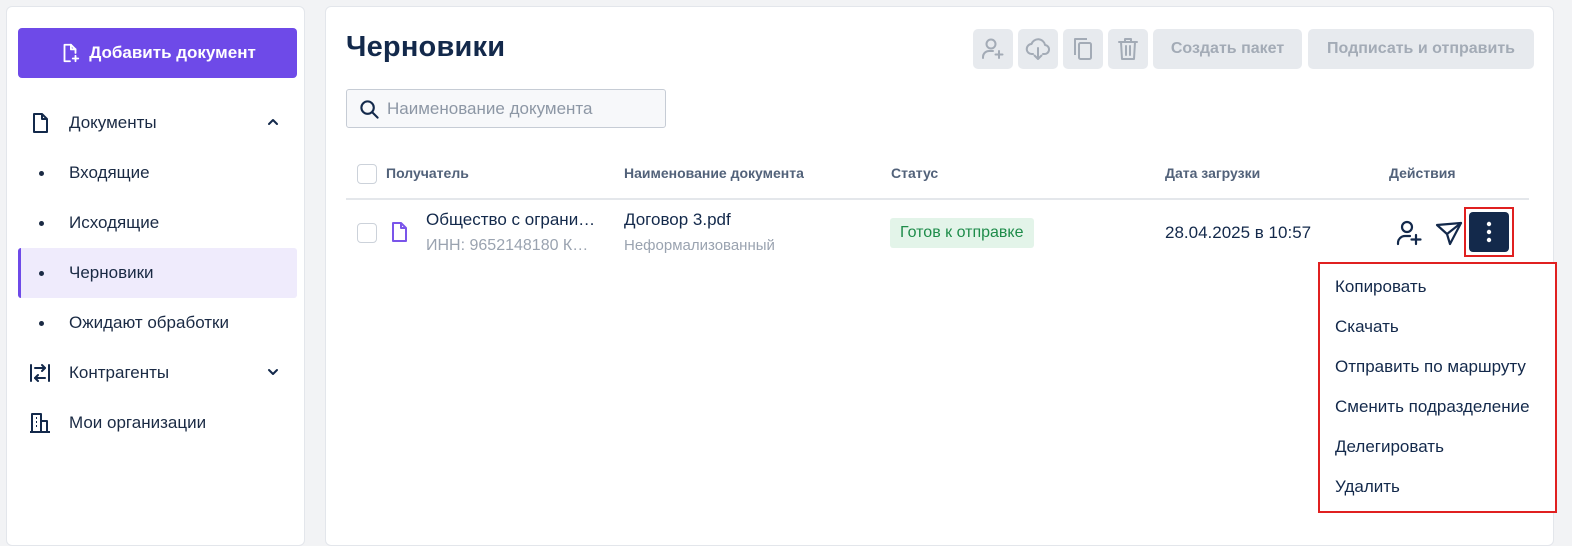 The height and width of the screenshot is (546, 1572). I want to click on send-icon, so click(1449, 233).